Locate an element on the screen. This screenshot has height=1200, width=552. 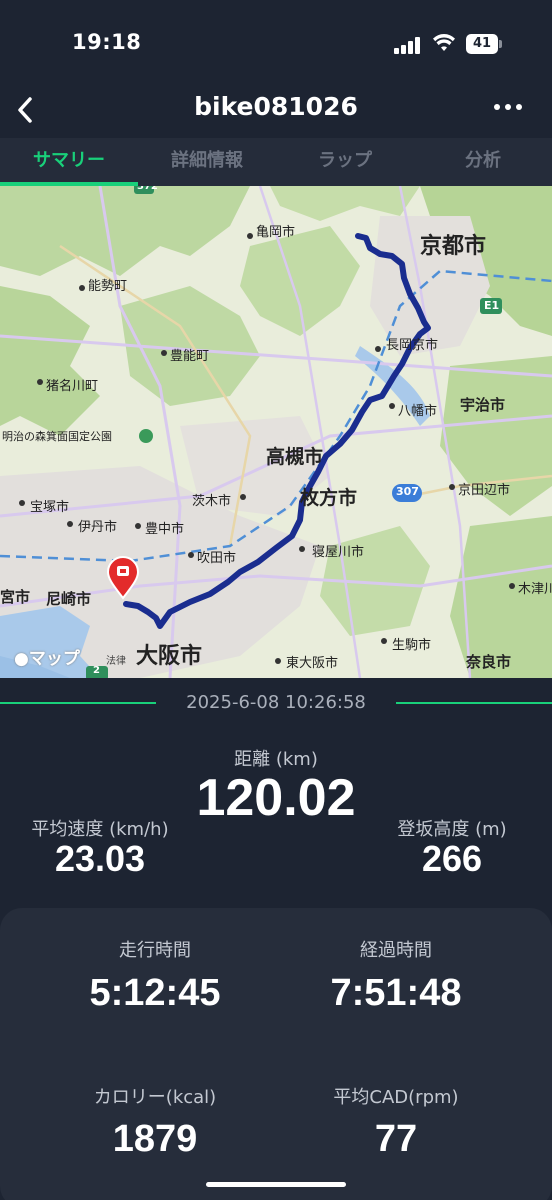
elapsed-time-label: 経過時間 is located at coordinates (396, 950).